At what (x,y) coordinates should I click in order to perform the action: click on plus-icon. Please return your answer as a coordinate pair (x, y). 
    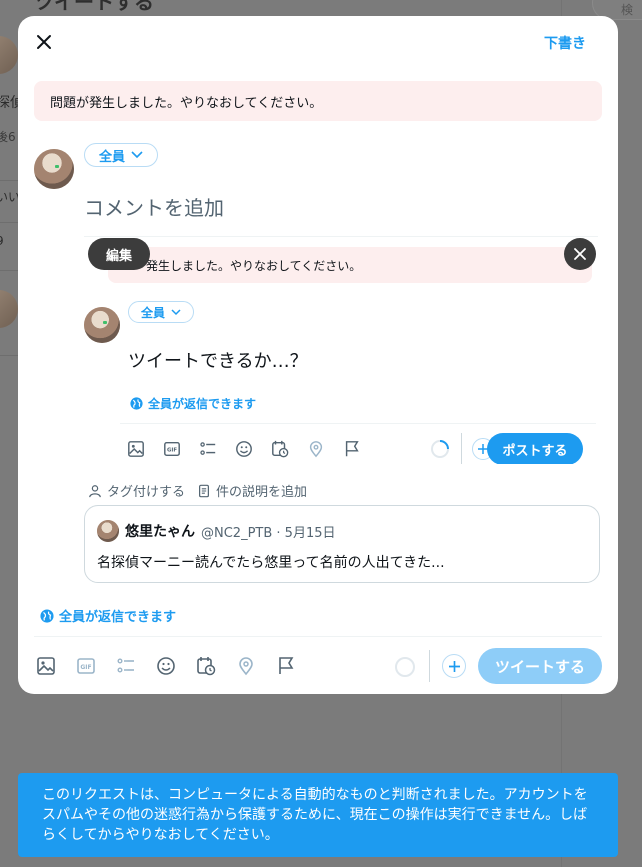
    Looking at the image, I should click on (454, 666).